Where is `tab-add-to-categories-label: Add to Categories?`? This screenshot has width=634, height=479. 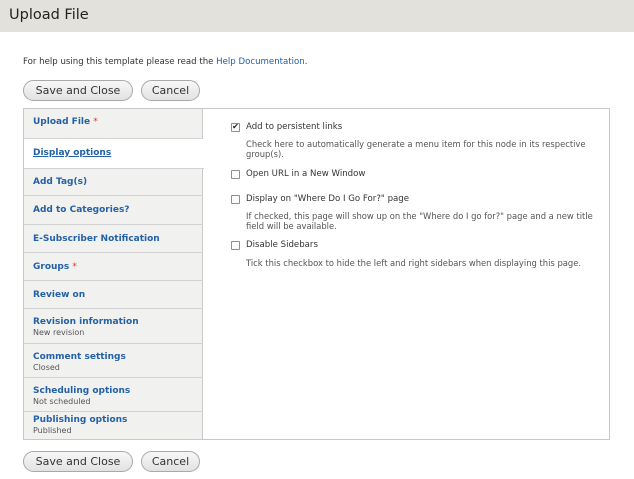
tab-add-to-categories-label: Add to Categories? is located at coordinates (81, 210).